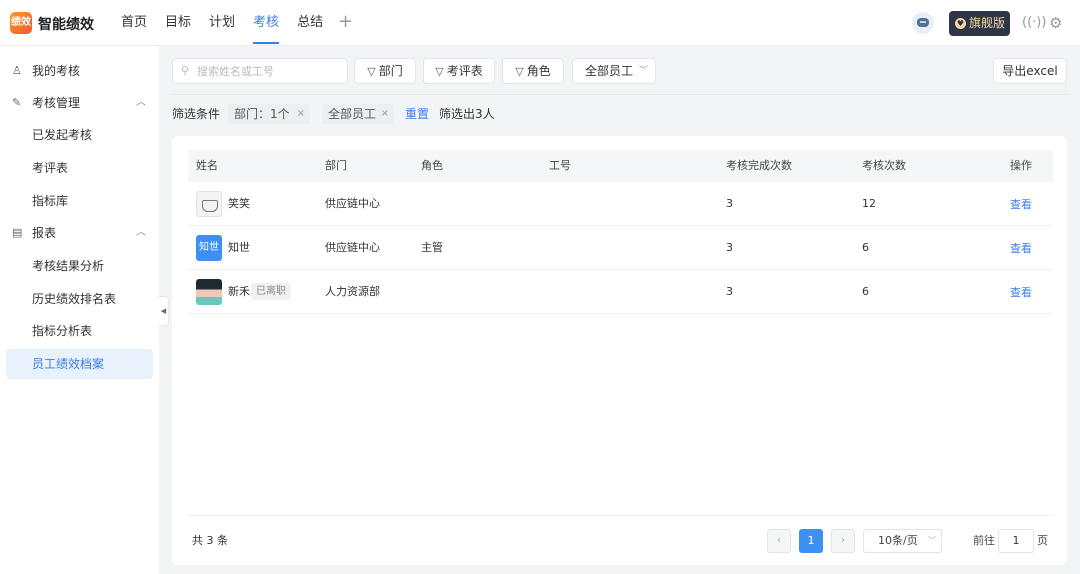  I want to click on column-header-action: 操作, so click(1021, 165).